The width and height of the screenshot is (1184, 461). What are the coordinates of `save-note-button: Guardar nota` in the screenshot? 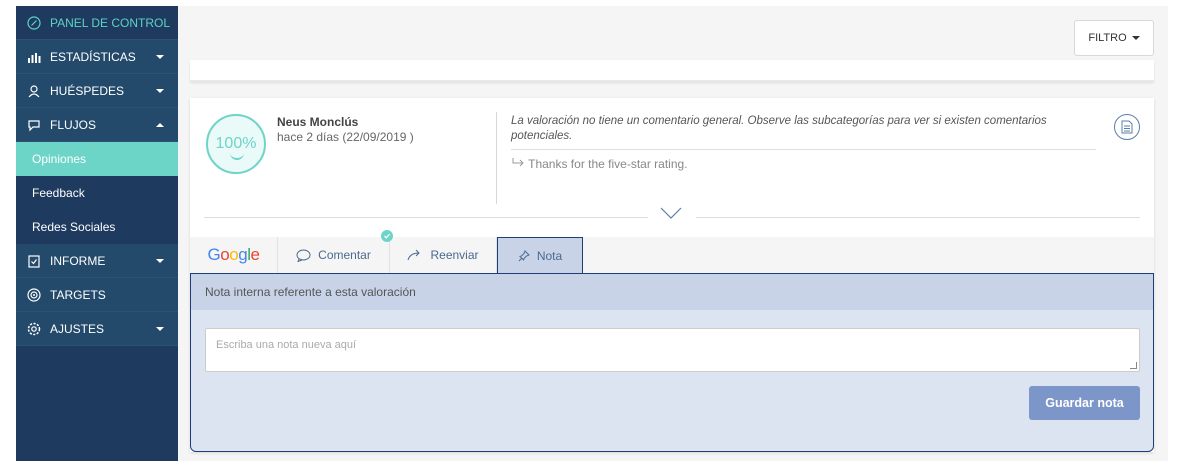 It's located at (1084, 403).